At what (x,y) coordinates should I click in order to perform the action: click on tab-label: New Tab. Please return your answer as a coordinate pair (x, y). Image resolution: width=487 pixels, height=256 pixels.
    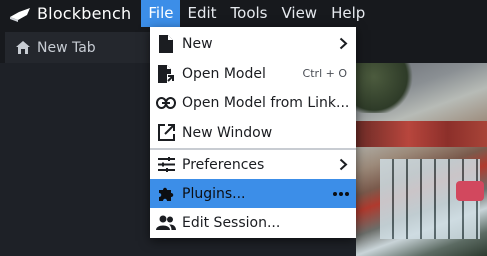
    Looking at the image, I should click on (66, 47).